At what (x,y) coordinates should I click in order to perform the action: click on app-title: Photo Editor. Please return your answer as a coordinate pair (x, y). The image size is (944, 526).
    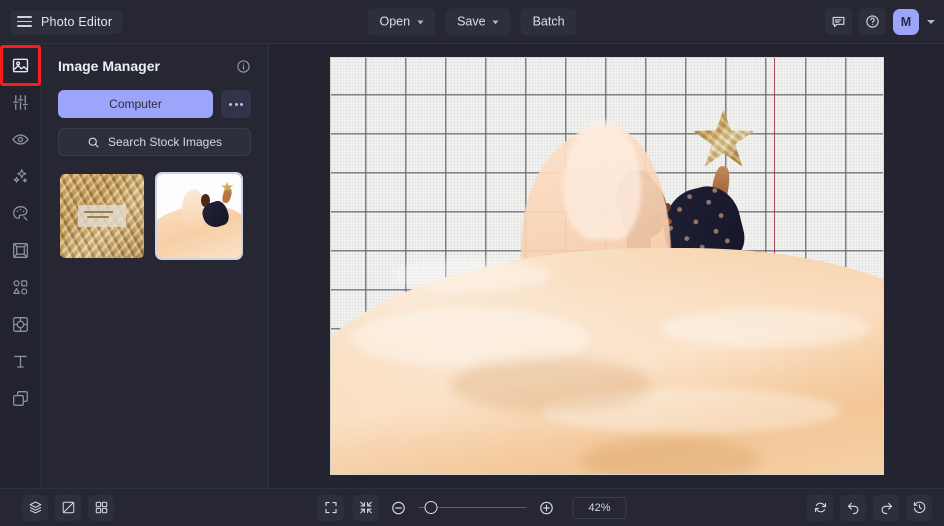
    Looking at the image, I should click on (77, 21).